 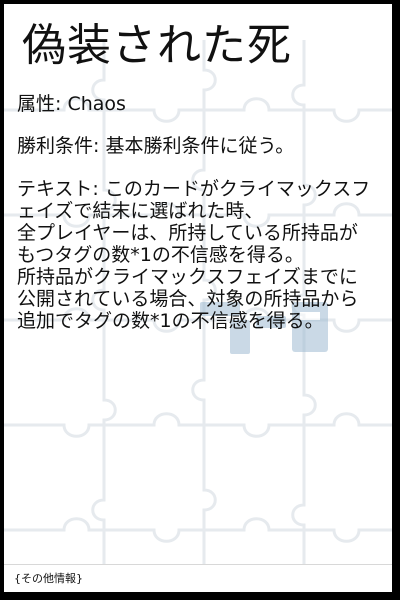 What do you see at coordinates (198, 578) in the screenshot?
I see `card-footer: {その他情報}` at bounding box center [198, 578].